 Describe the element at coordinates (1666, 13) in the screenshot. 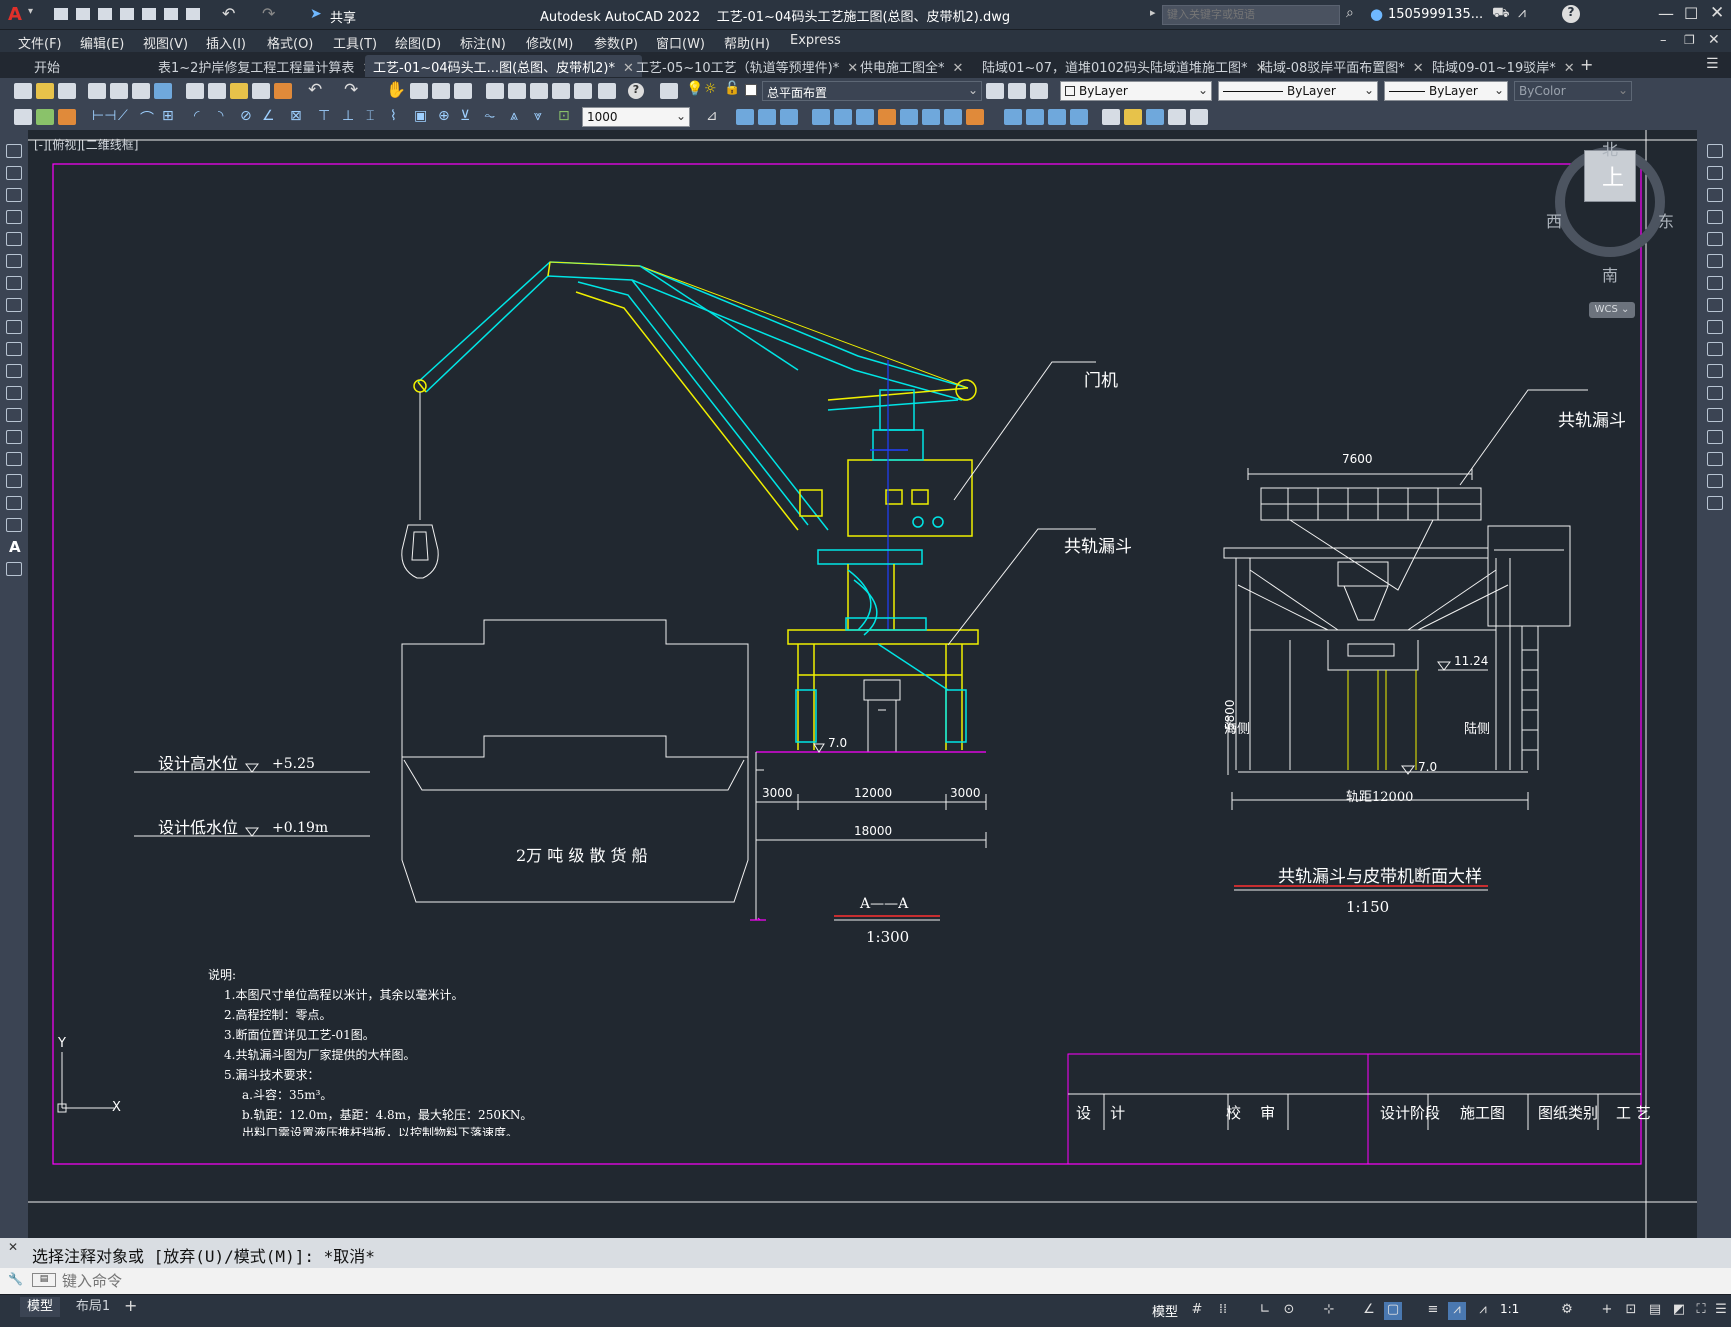

I see `minimize-icon: —` at that location.